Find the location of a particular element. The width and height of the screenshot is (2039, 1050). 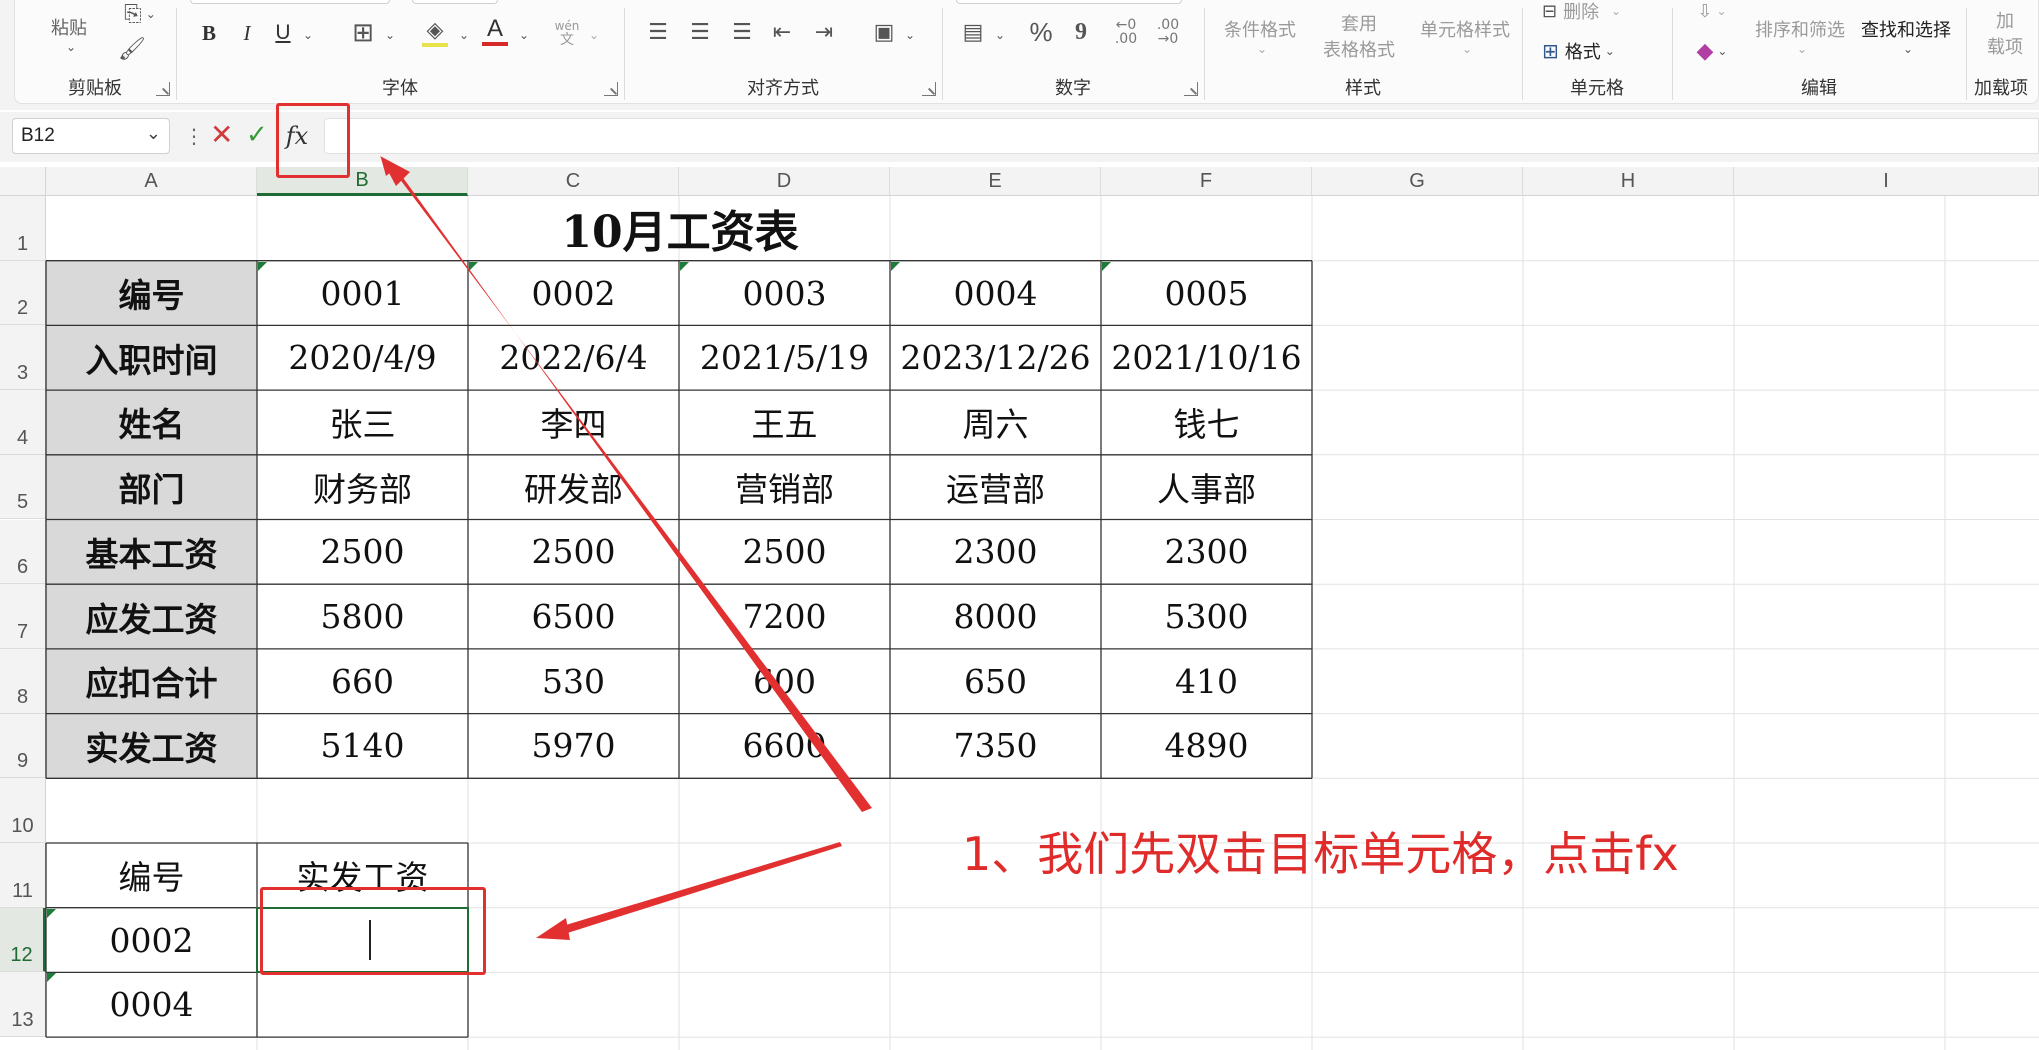

column-header-f: F is located at coordinates (1206, 181).